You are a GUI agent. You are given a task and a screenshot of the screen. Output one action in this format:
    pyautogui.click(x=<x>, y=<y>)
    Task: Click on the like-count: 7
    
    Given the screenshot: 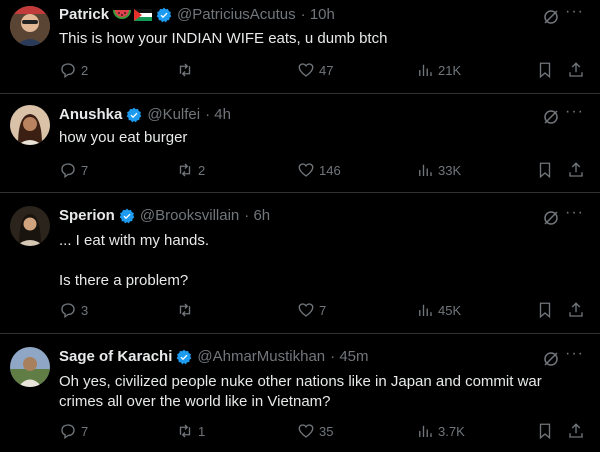 What is the action you would take?
    pyautogui.click(x=323, y=310)
    